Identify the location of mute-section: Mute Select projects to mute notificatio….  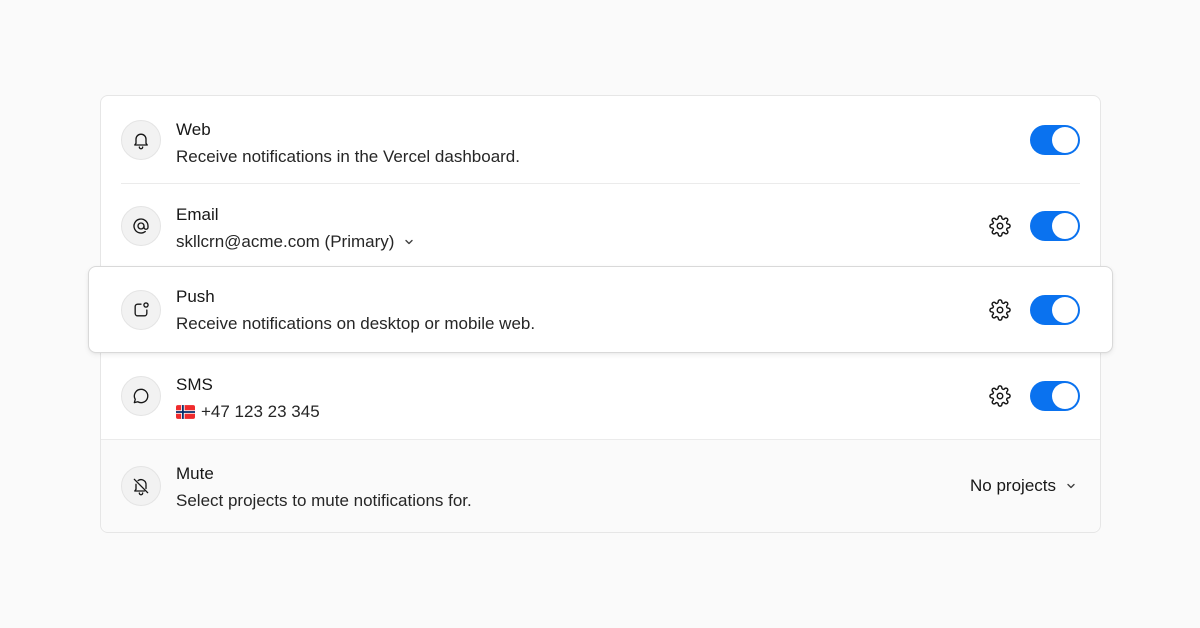
(600, 485).